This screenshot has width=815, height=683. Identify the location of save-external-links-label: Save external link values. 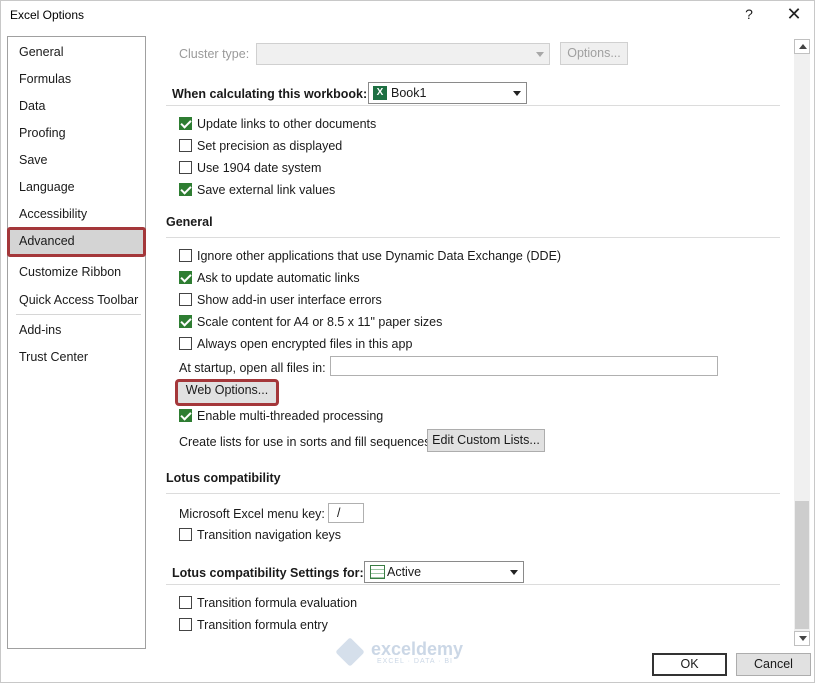
(266, 190).